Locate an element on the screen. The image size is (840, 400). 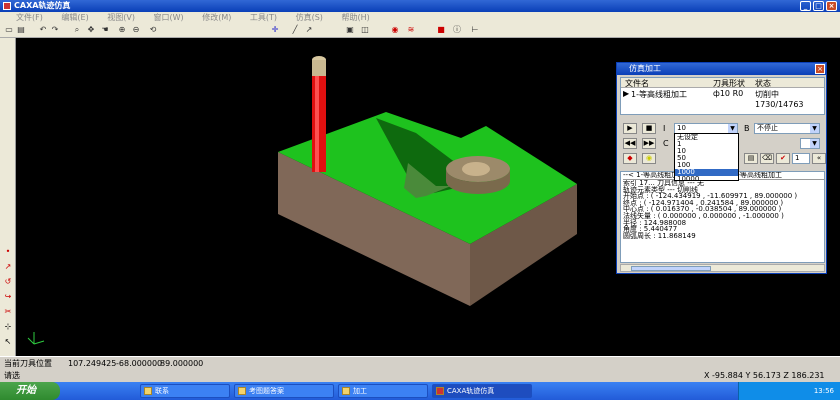
step-spin: 1 is located at coordinates (801, 158).